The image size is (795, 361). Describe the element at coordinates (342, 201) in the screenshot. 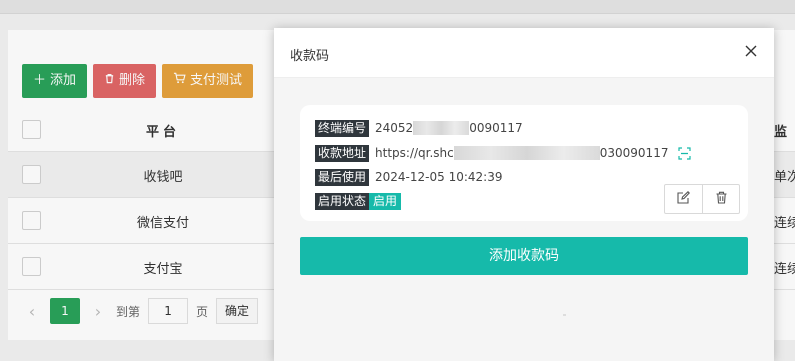

I see `enabled-status-label: 启用状态` at that location.